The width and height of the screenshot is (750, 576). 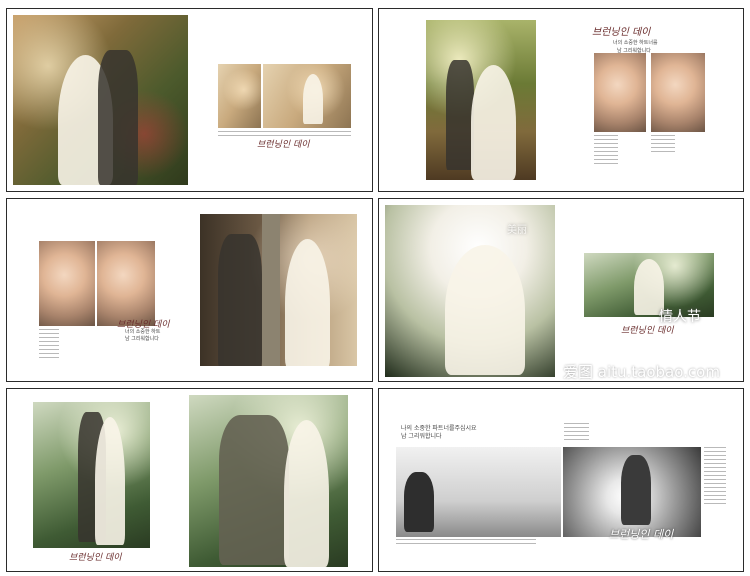 What do you see at coordinates (126, 283) in the screenshot?
I see `groom-smile-photo` at bounding box center [126, 283].